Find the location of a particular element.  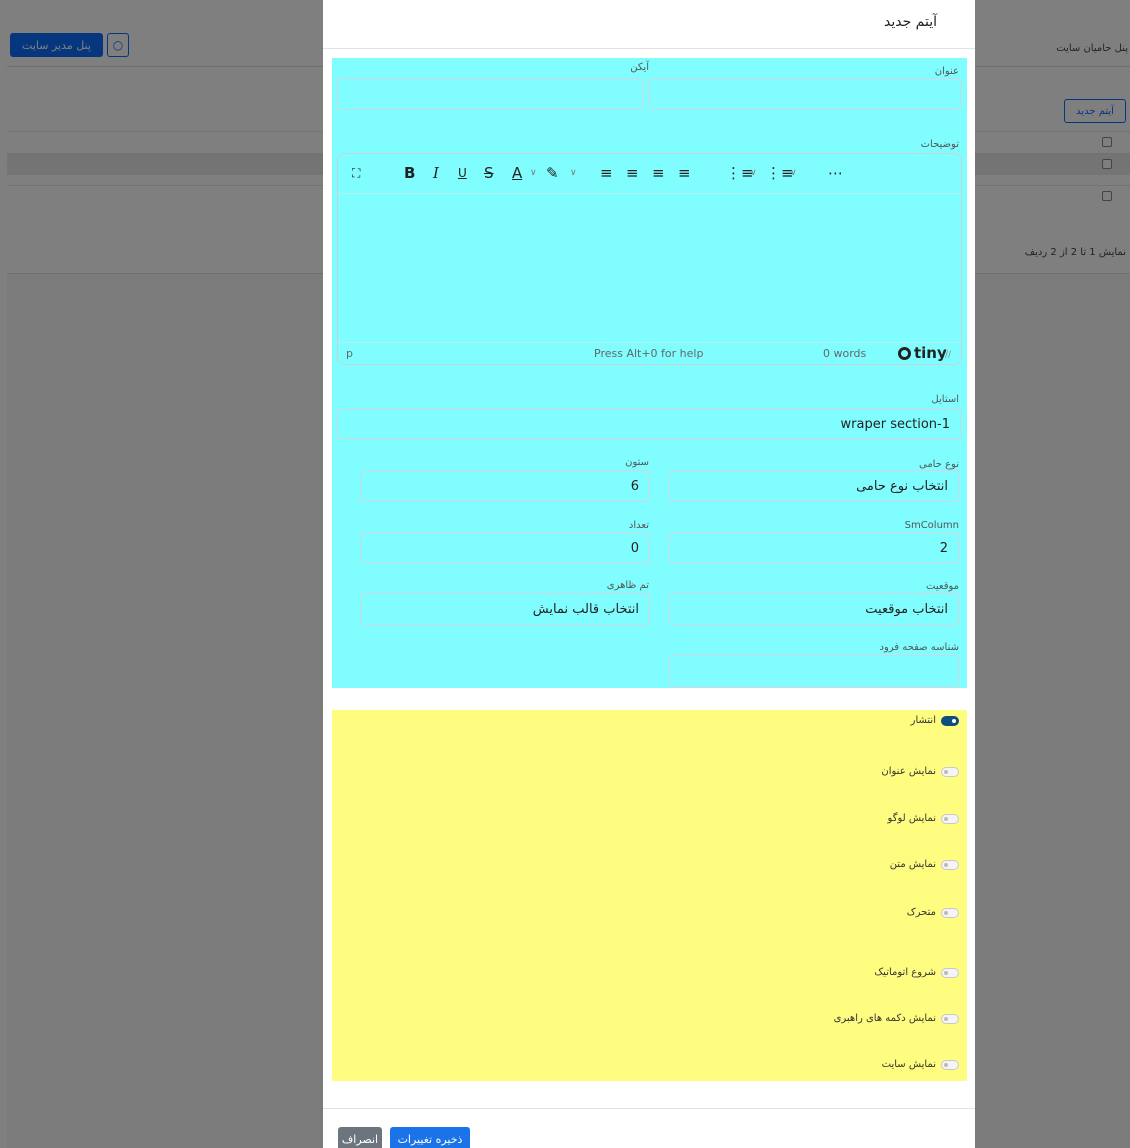

cancel-button: انصراف is located at coordinates (360, 1137).